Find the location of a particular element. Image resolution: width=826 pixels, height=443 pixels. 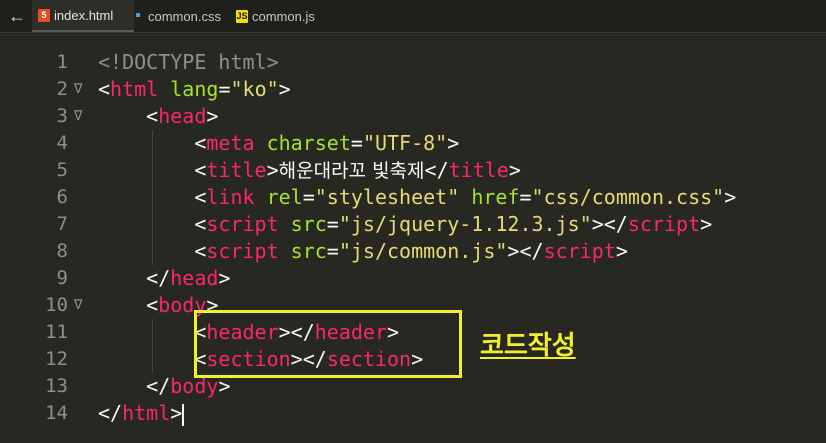

line-number: 2 is located at coordinates (62, 89).